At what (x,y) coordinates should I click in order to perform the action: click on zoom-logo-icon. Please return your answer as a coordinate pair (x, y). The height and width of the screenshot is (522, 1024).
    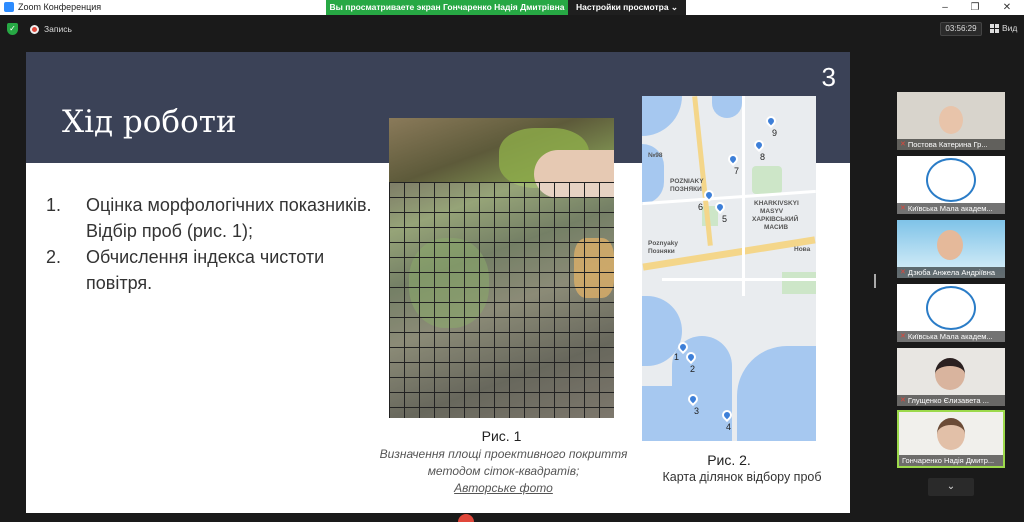
    Looking at the image, I should click on (9, 7).